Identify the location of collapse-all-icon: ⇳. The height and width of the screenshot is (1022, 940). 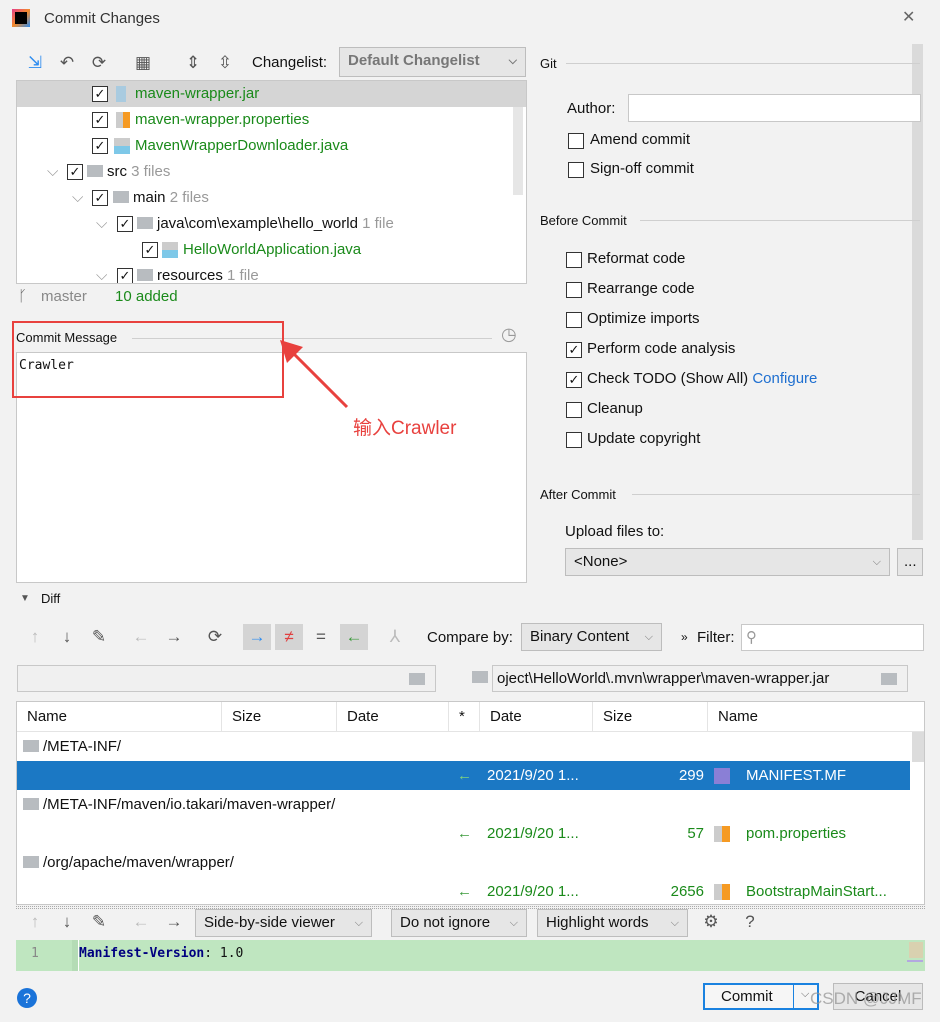
(225, 63).